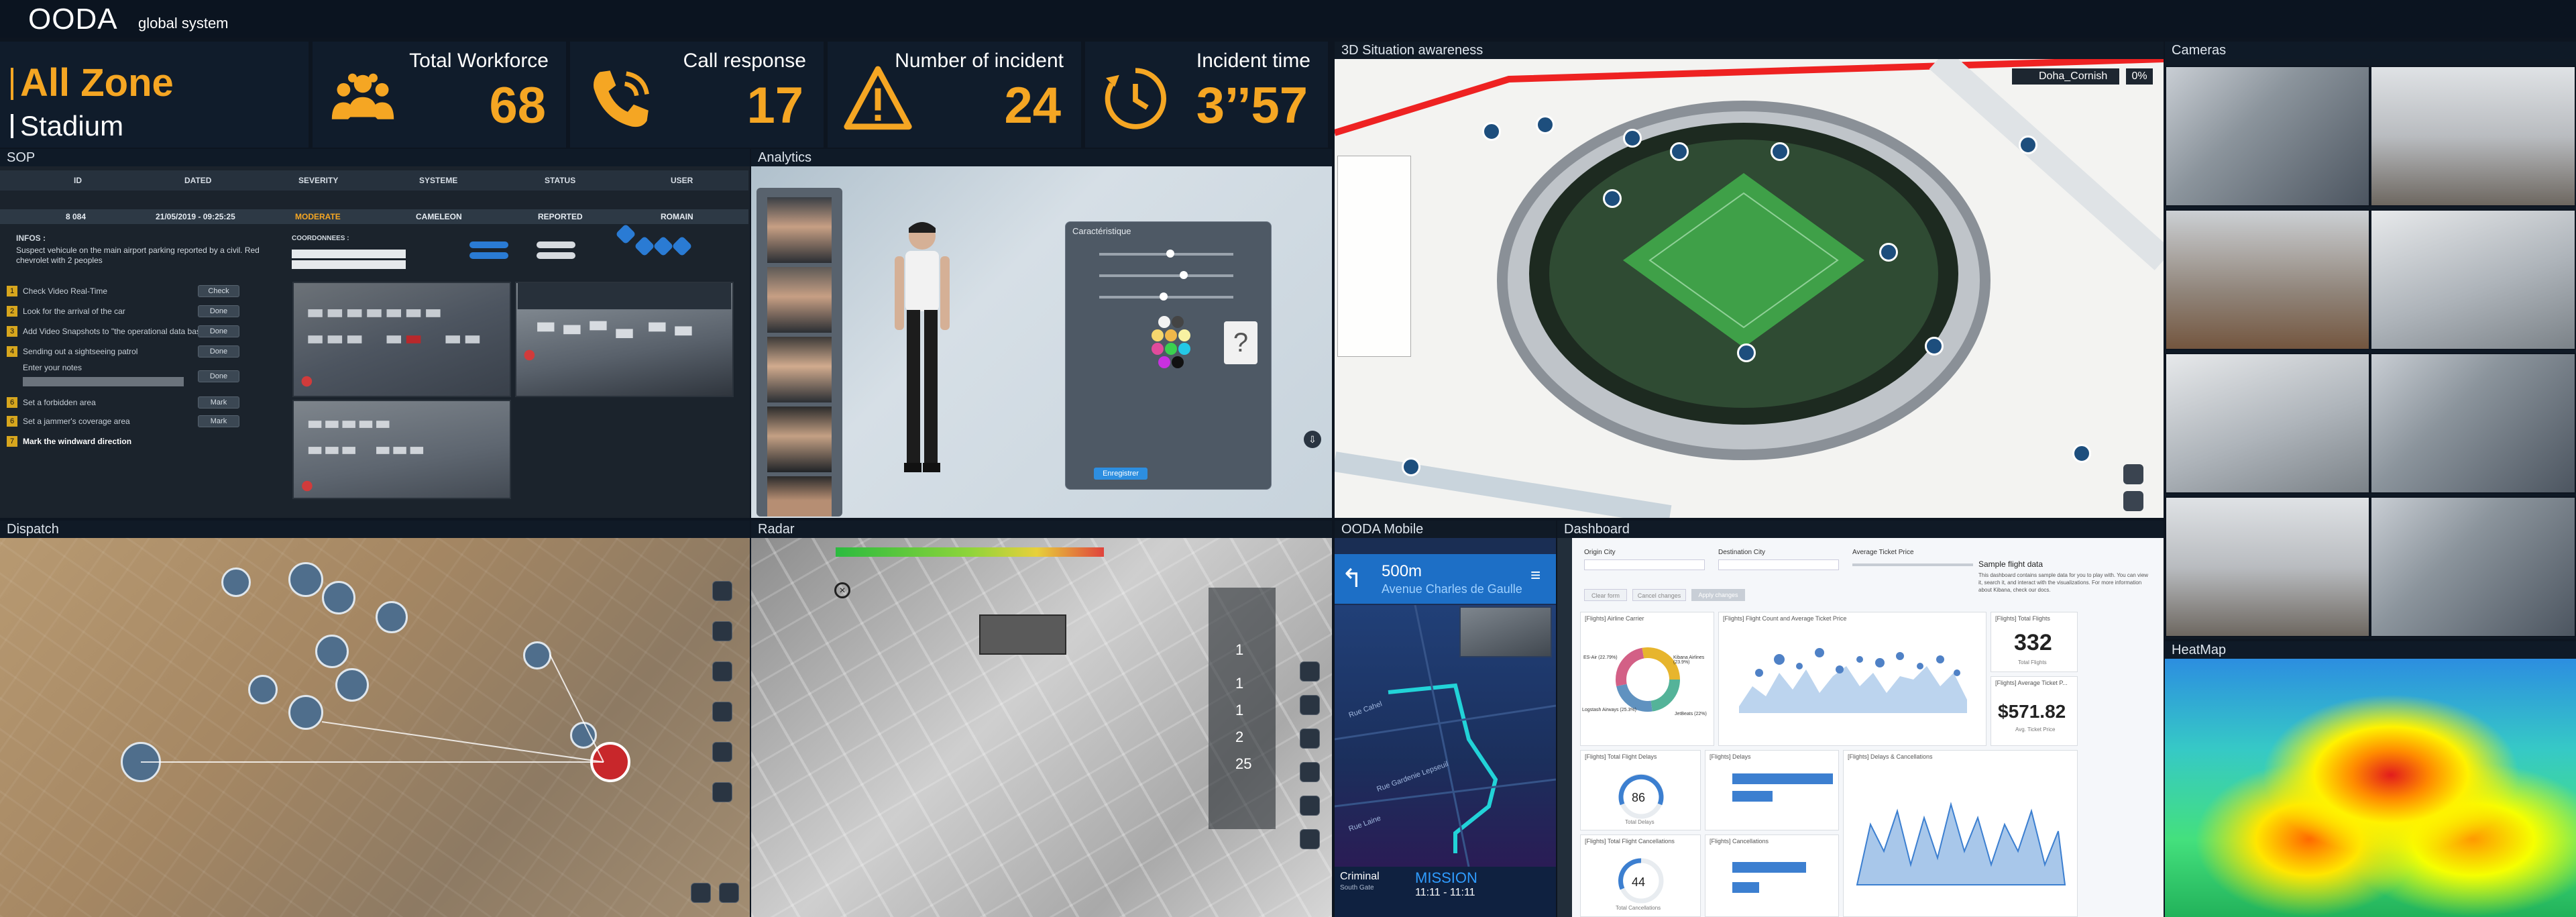 This screenshot has width=2576, height=917. Describe the element at coordinates (1166, 254) in the screenshot. I see `slider-age` at that location.